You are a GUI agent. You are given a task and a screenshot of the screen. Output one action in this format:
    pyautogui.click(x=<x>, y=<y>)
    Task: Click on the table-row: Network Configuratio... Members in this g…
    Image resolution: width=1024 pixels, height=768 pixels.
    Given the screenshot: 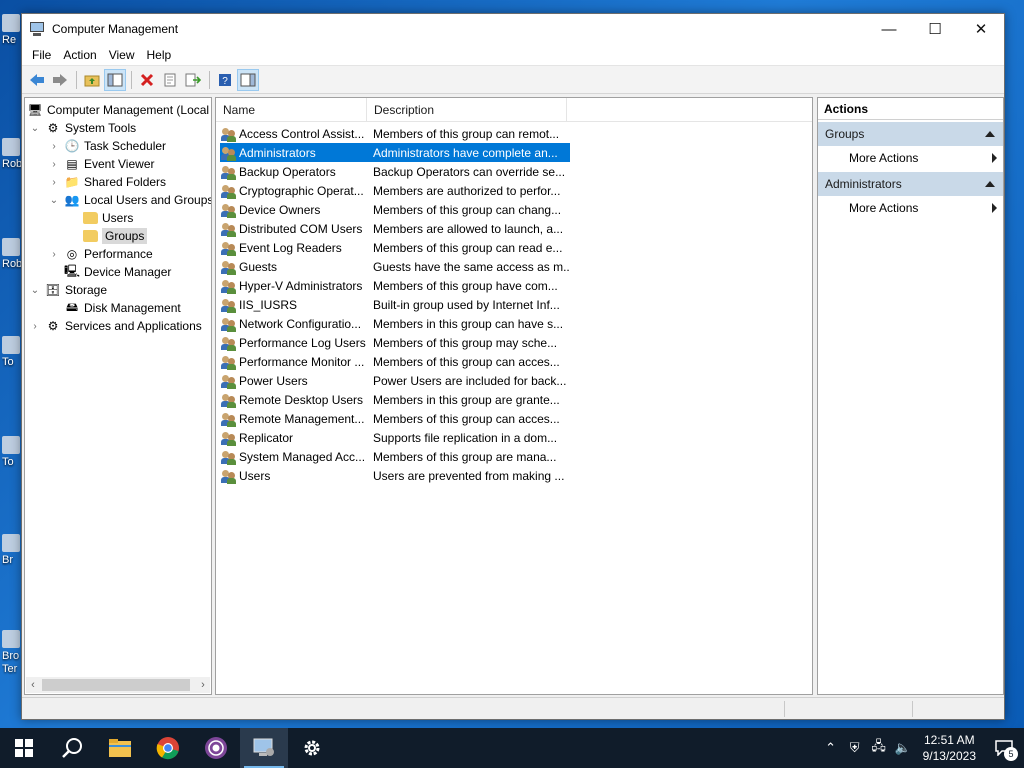 What is the action you would take?
    pyautogui.click(x=395, y=323)
    